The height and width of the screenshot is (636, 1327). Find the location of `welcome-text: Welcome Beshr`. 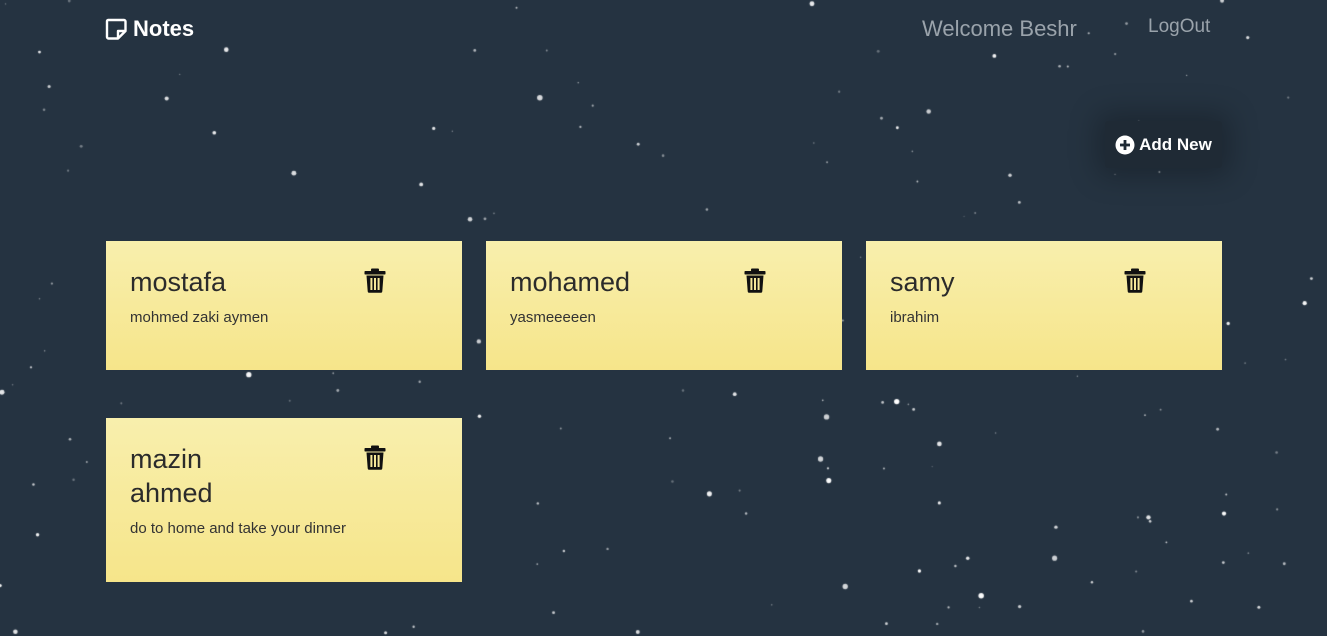

welcome-text: Welcome Beshr is located at coordinates (999, 28).